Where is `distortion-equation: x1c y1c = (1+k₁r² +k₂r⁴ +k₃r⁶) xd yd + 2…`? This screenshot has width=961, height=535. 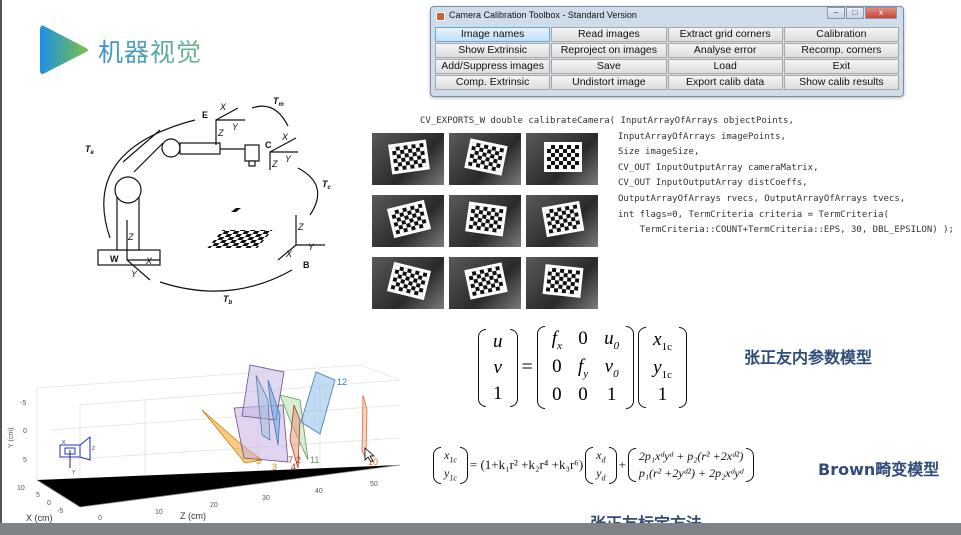
distortion-equation: x1c y1c = (1+k₁r² +k₂r⁴ +k₃r⁶) xd yd + 2… is located at coordinates (593, 465).